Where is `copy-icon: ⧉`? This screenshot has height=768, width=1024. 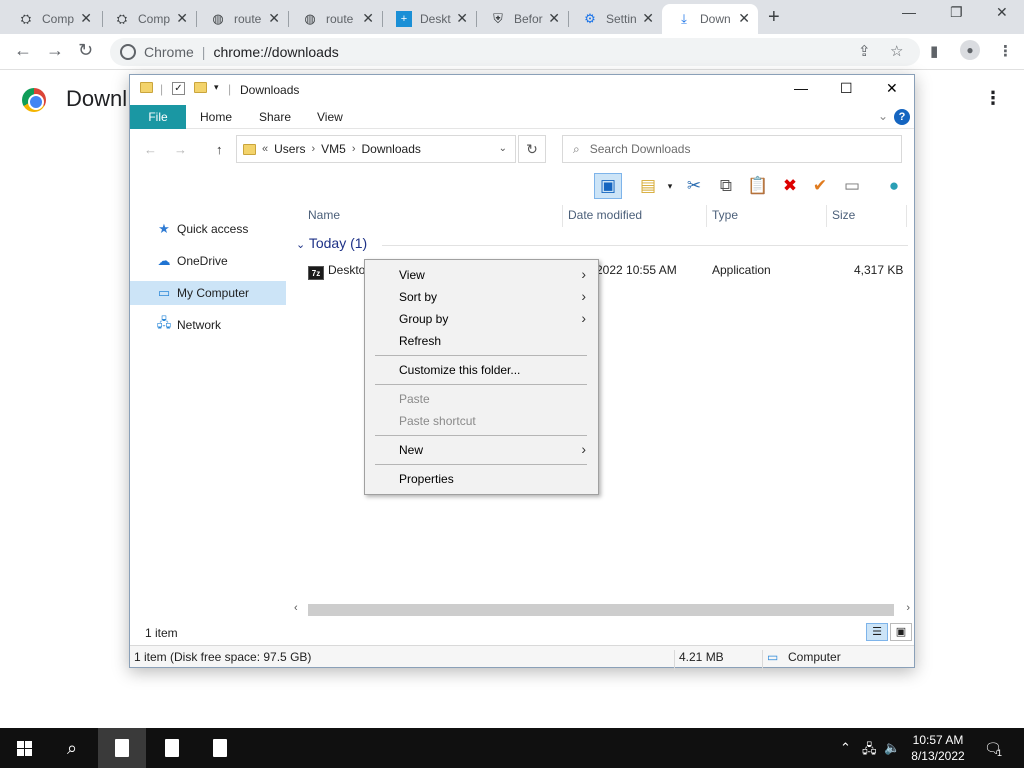
copy-icon: ⧉ is located at coordinates (726, 186).